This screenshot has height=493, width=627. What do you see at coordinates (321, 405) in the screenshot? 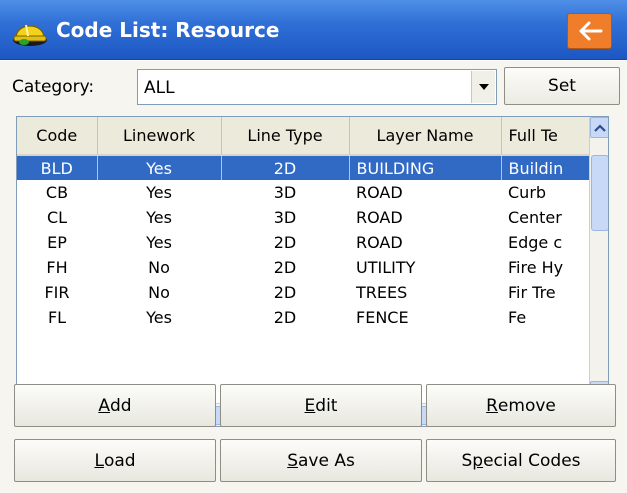
I see `edit-button: Edit` at bounding box center [321, 405].